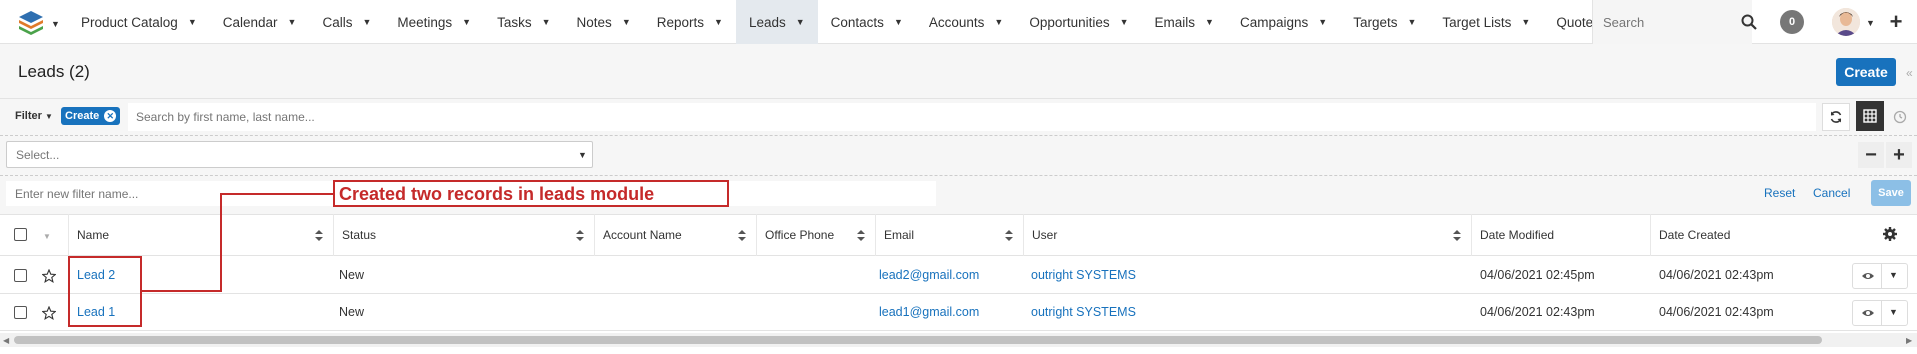 Image resolution: width=1917 pixels, height=354 pixels. Describe the element at coordinates (1517, 235) in the screenshot. I see `column-label: Date Modified` at that location.